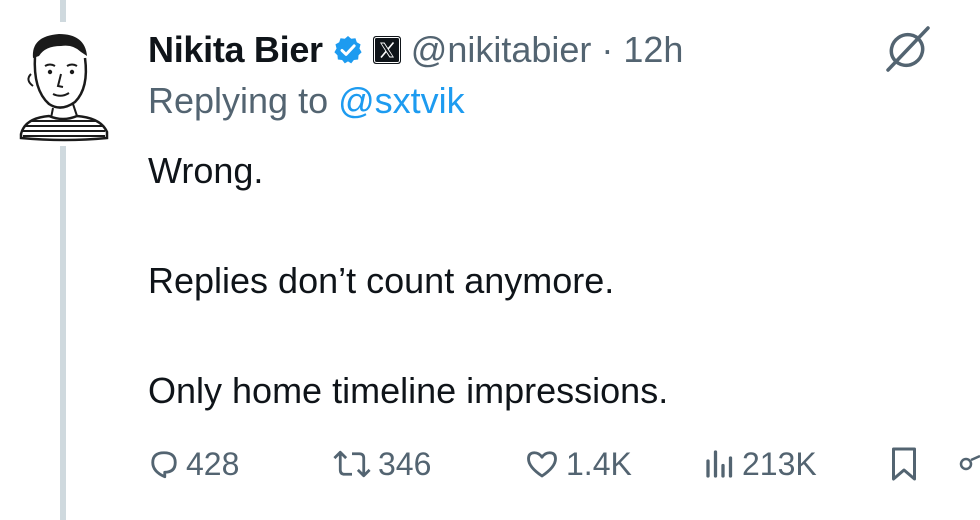 This screenshot has width=980, height=520. I want to click on replying-prefix: Replying to, so click(243, 100).